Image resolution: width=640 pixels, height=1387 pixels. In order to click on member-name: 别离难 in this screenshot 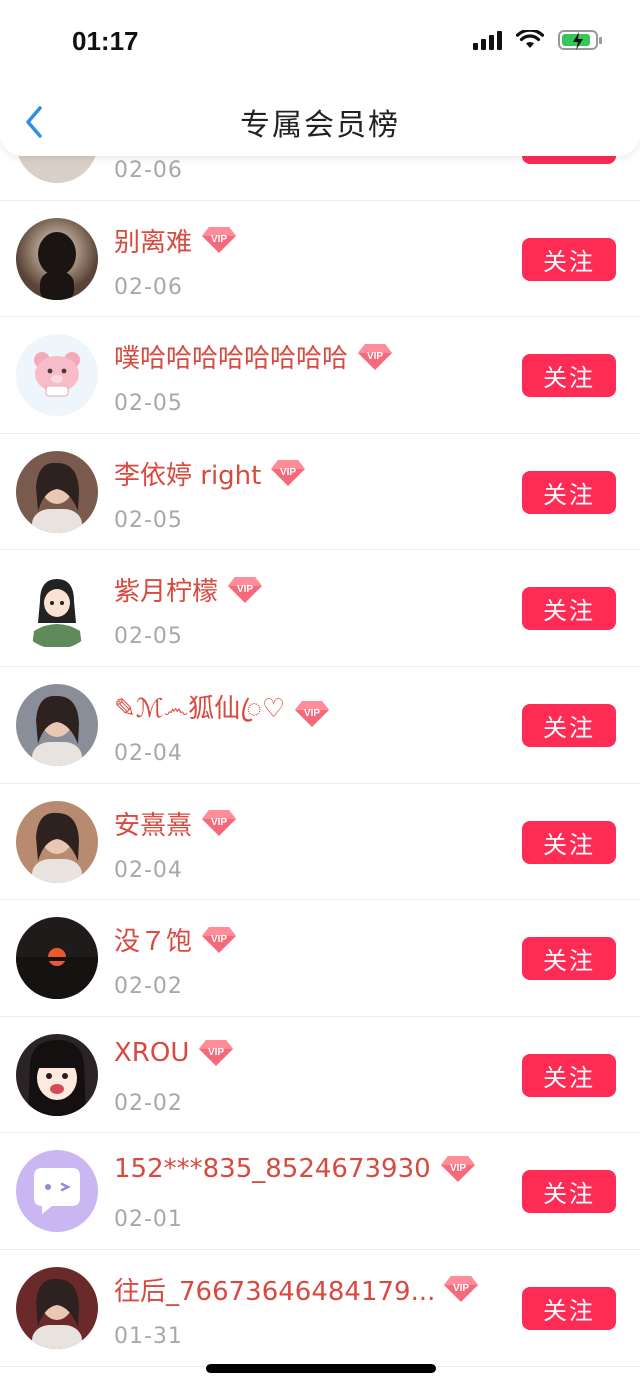, I will do `click(153, 240)`.